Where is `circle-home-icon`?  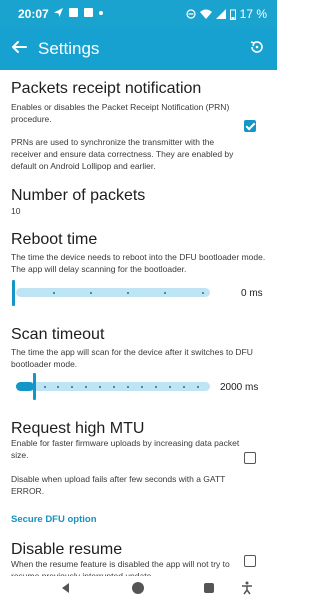 circle-home-icon is located at coordinates (138, 588).